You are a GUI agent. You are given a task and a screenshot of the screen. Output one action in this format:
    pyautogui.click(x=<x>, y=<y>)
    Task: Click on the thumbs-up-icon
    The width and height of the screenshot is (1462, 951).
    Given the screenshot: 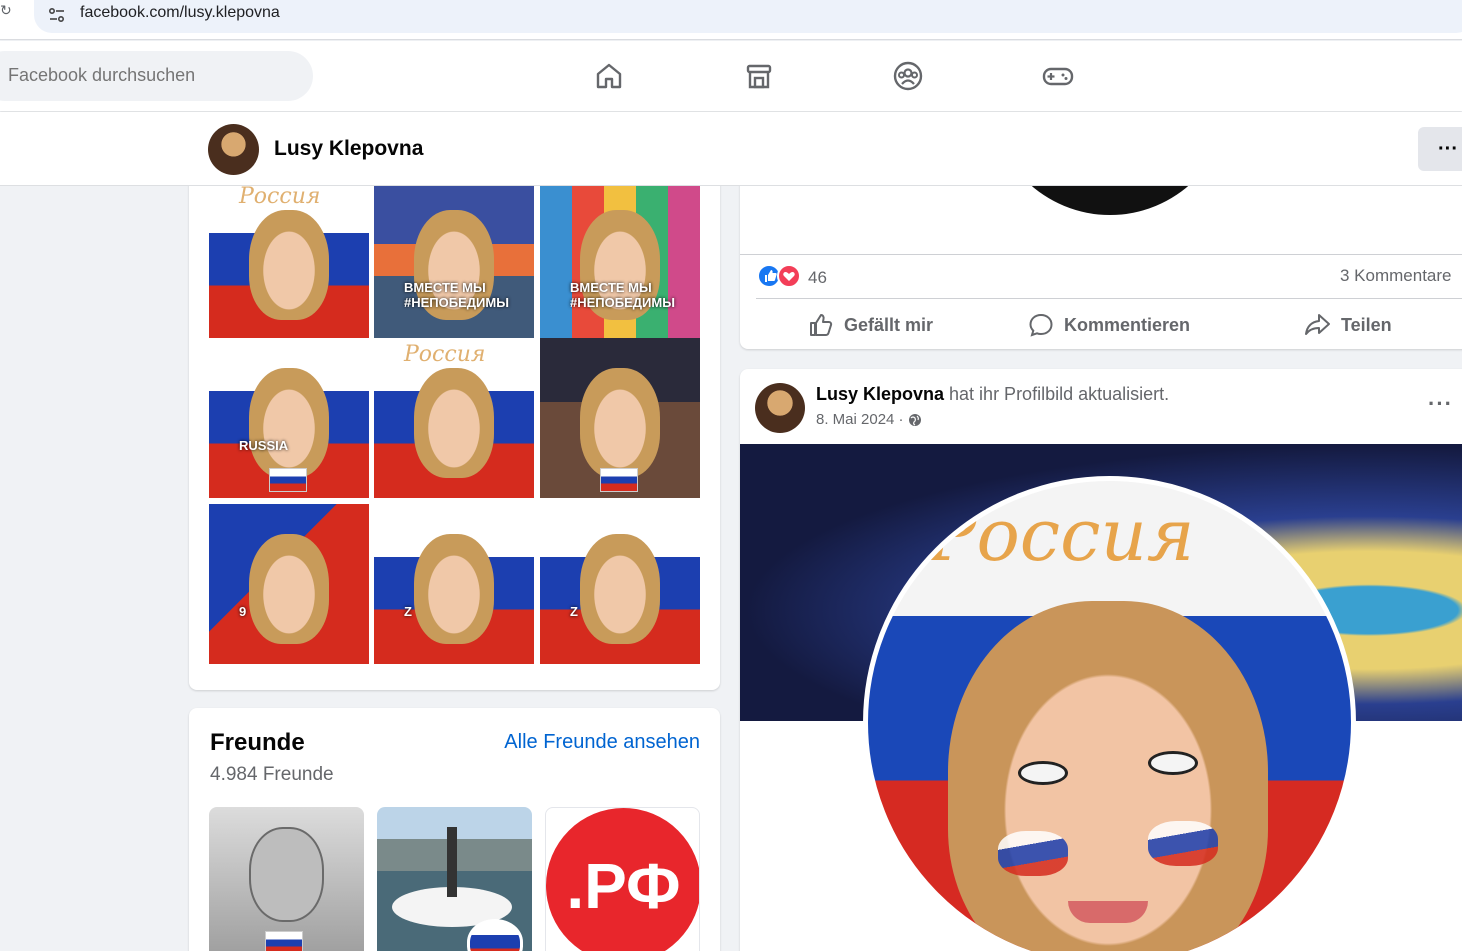 What is the action you would take?
    pyautogui.click(x=821, y=325)
    